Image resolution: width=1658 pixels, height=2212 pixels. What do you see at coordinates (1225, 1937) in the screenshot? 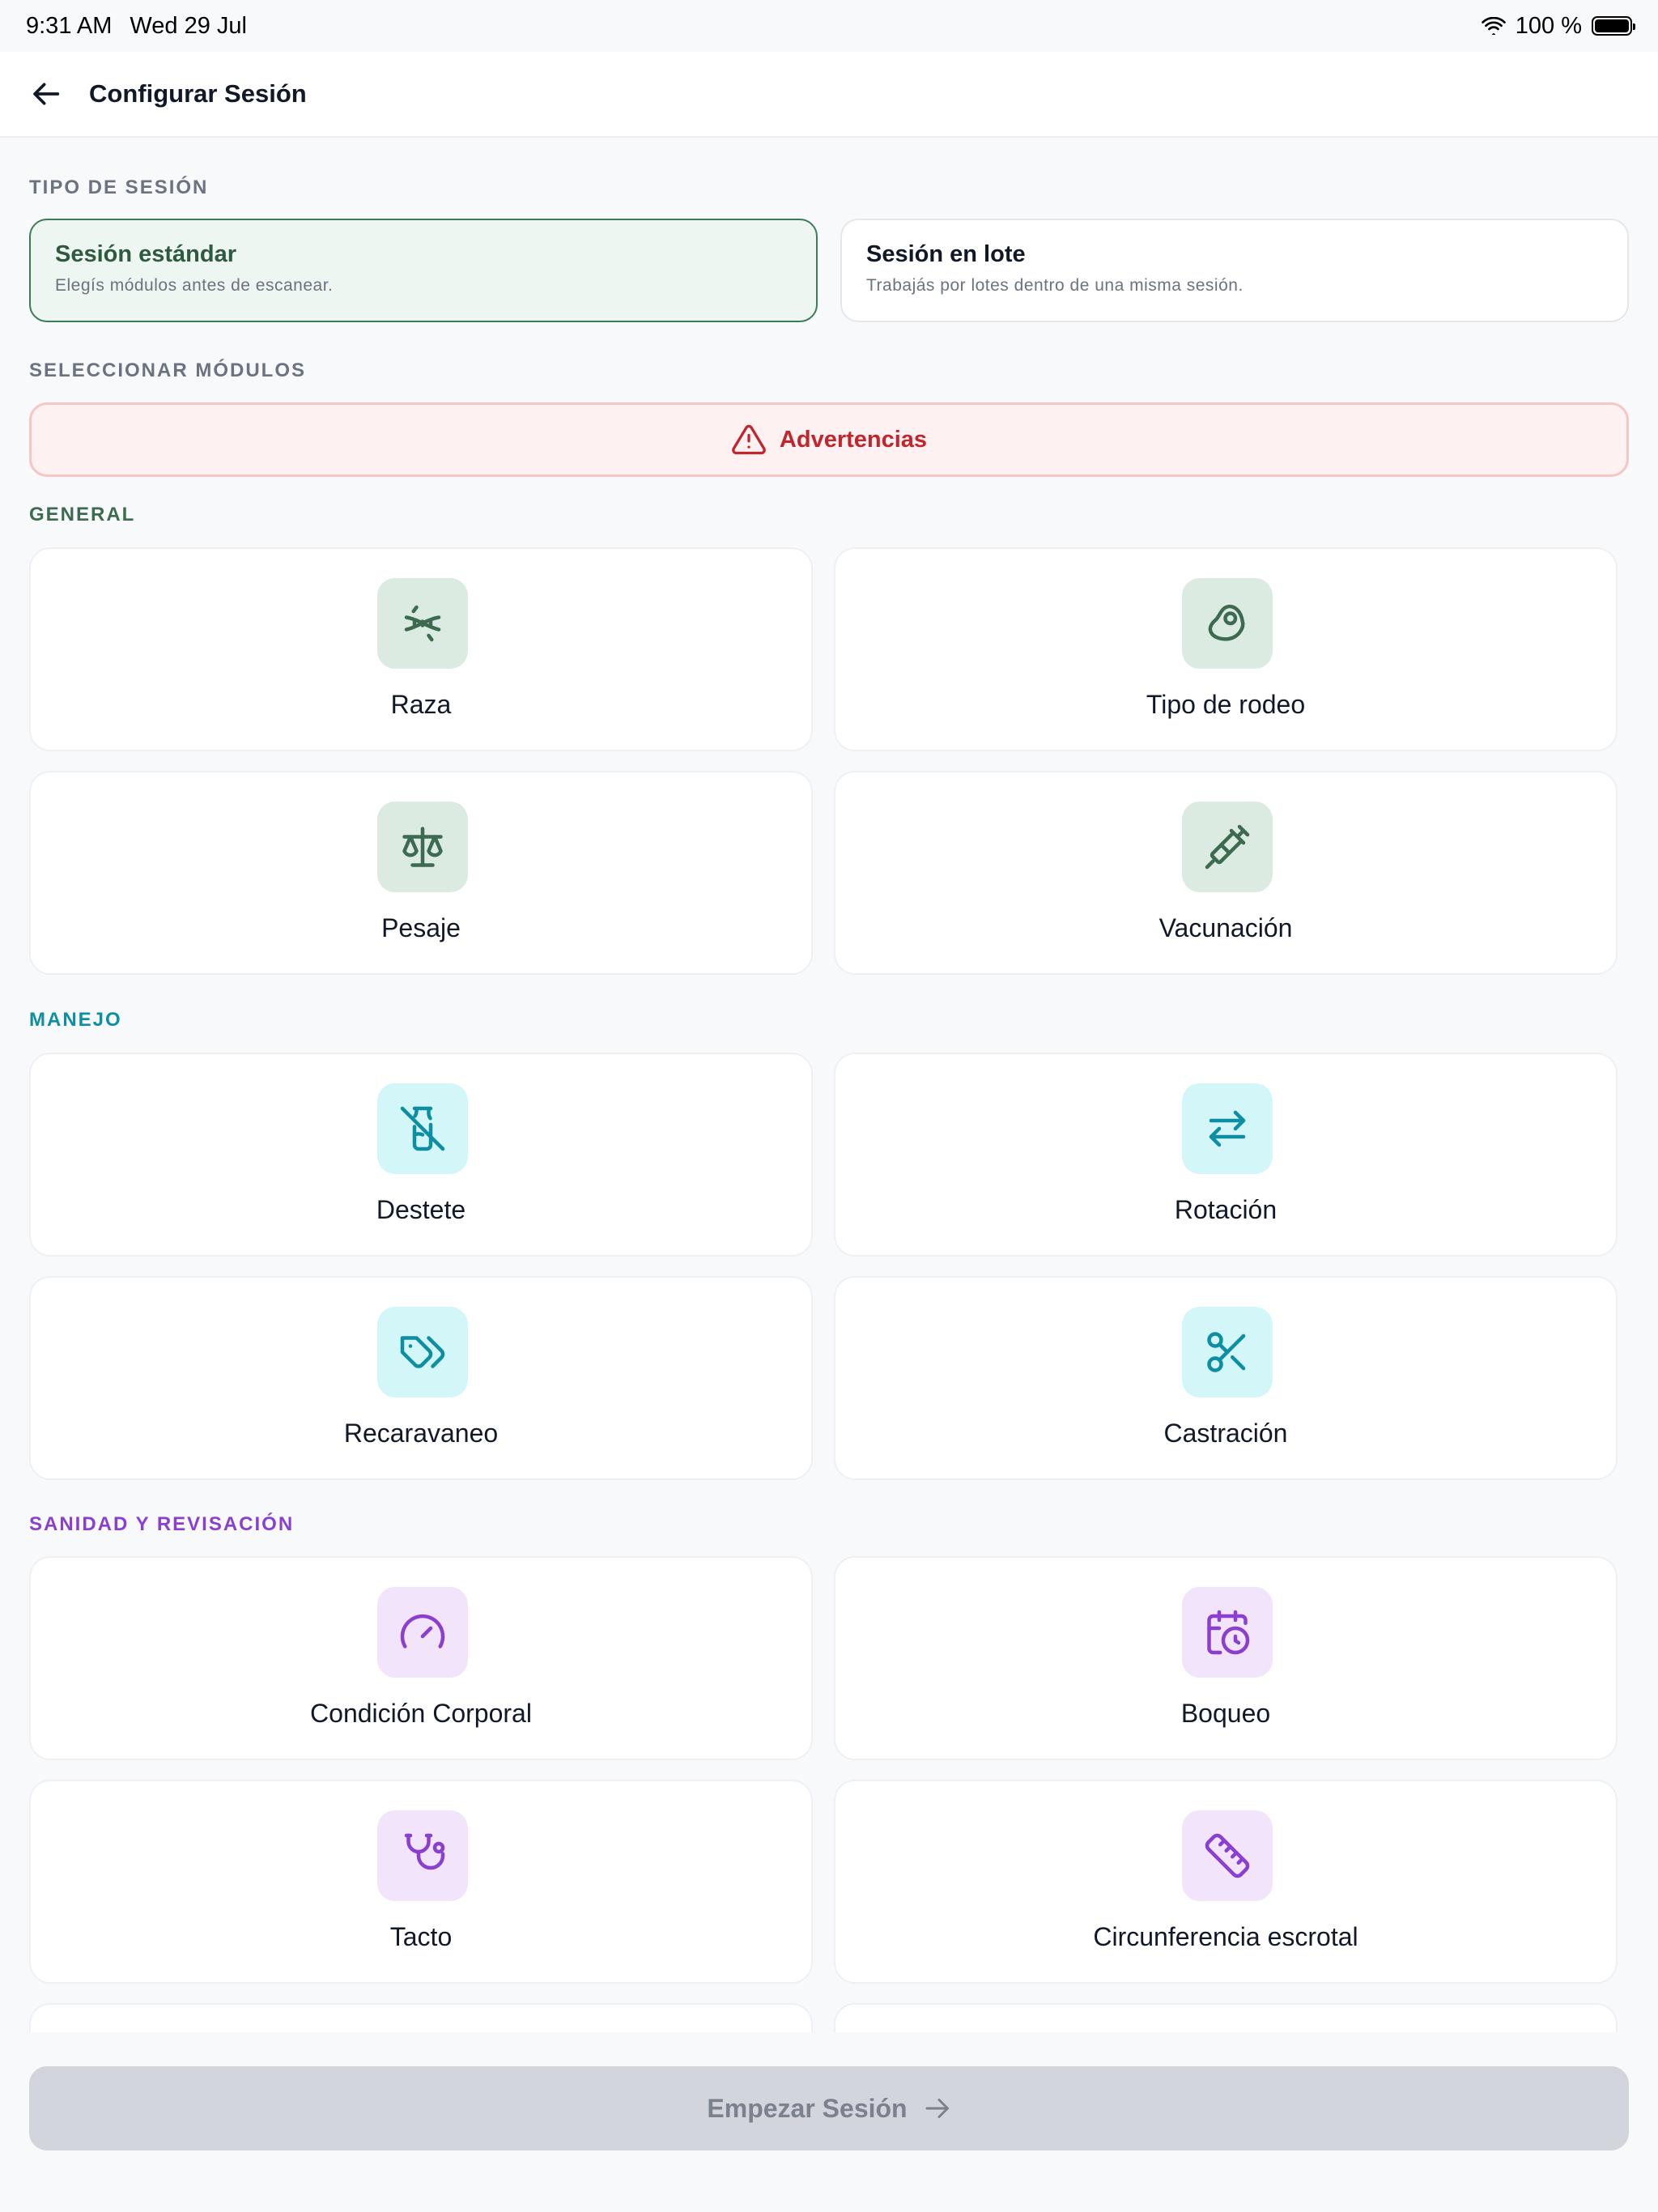
I see `module-label: Circunferencia escrotal` at bounding box center [1225, 1937].